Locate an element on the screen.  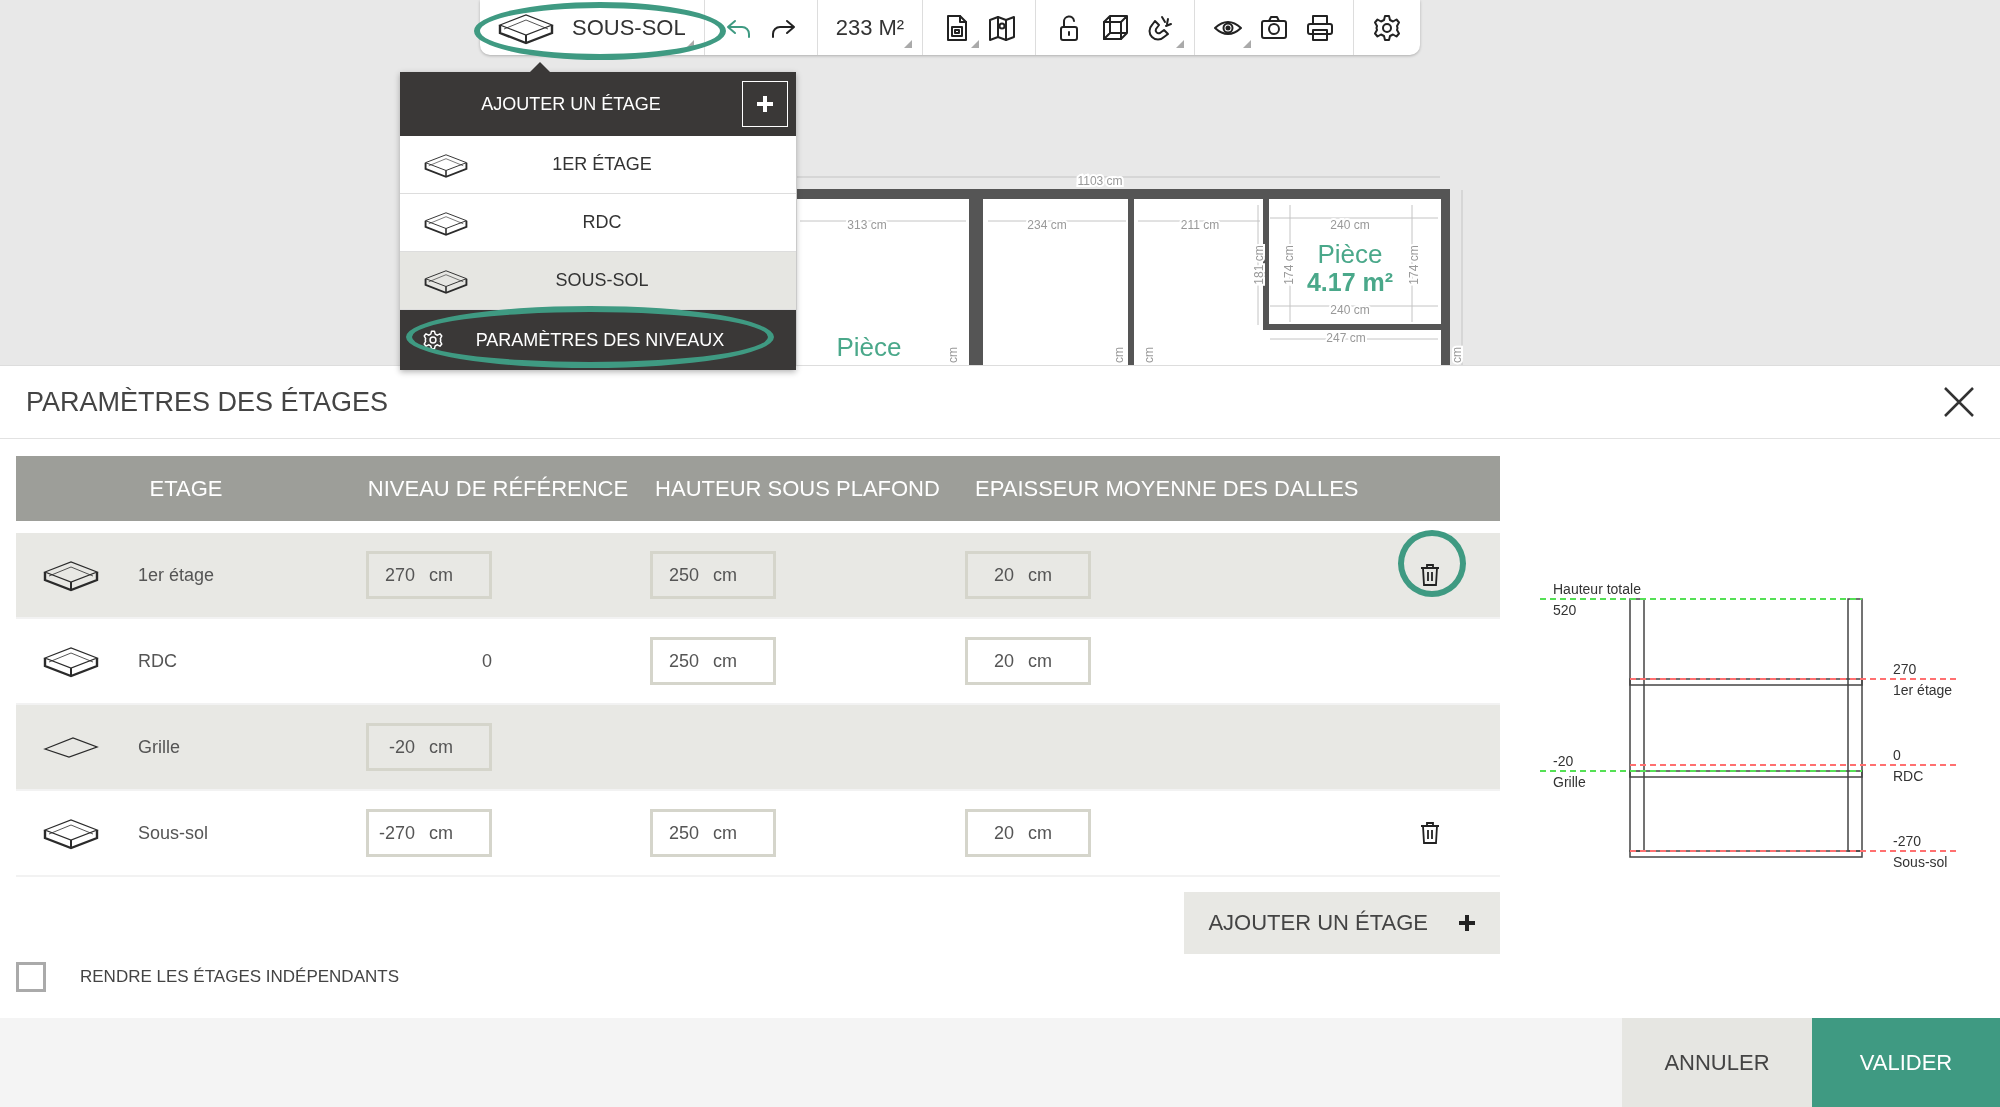
column-header: NIVEAU DE RÉFÉRENCE is located at coordinates (498, 488).